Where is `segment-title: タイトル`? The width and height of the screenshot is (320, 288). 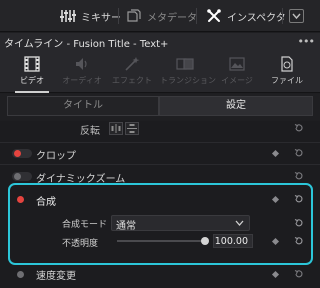
segment-title: タイトル is located at coordinates (83, 106).